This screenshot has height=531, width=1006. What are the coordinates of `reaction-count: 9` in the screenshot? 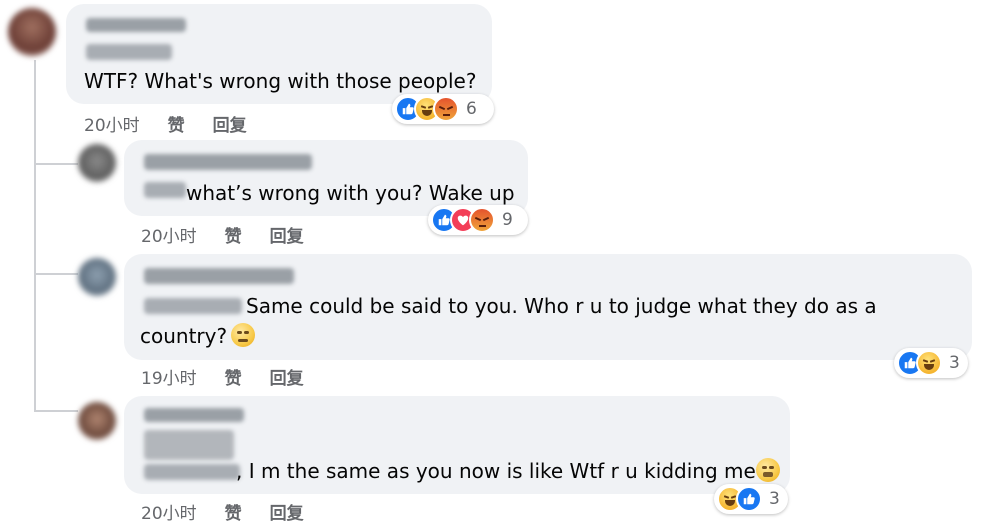 It's located at (507, 220).